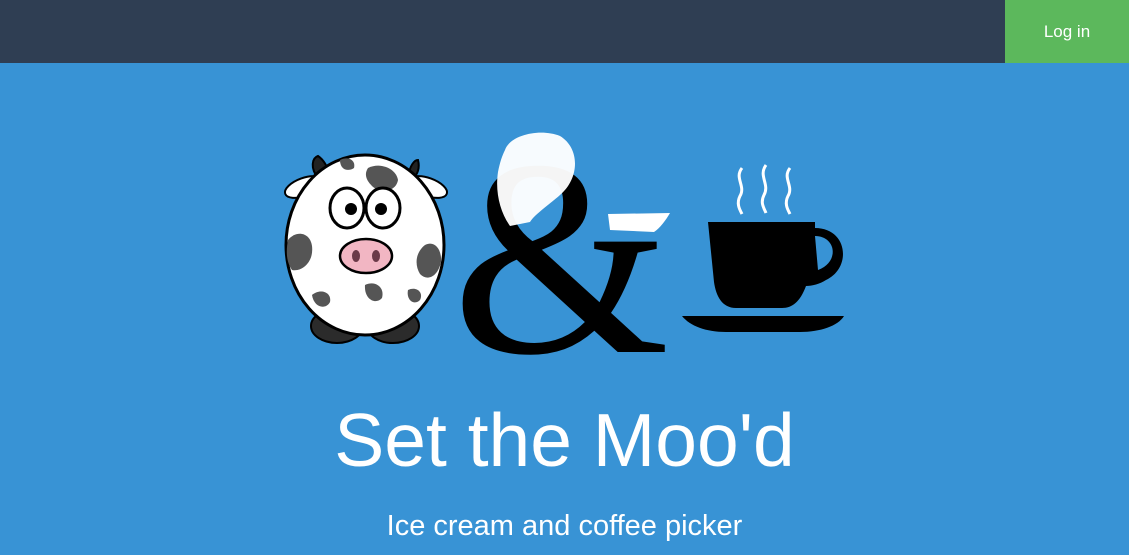  I want to click on top-navbar: Log in, so click(564, 31).